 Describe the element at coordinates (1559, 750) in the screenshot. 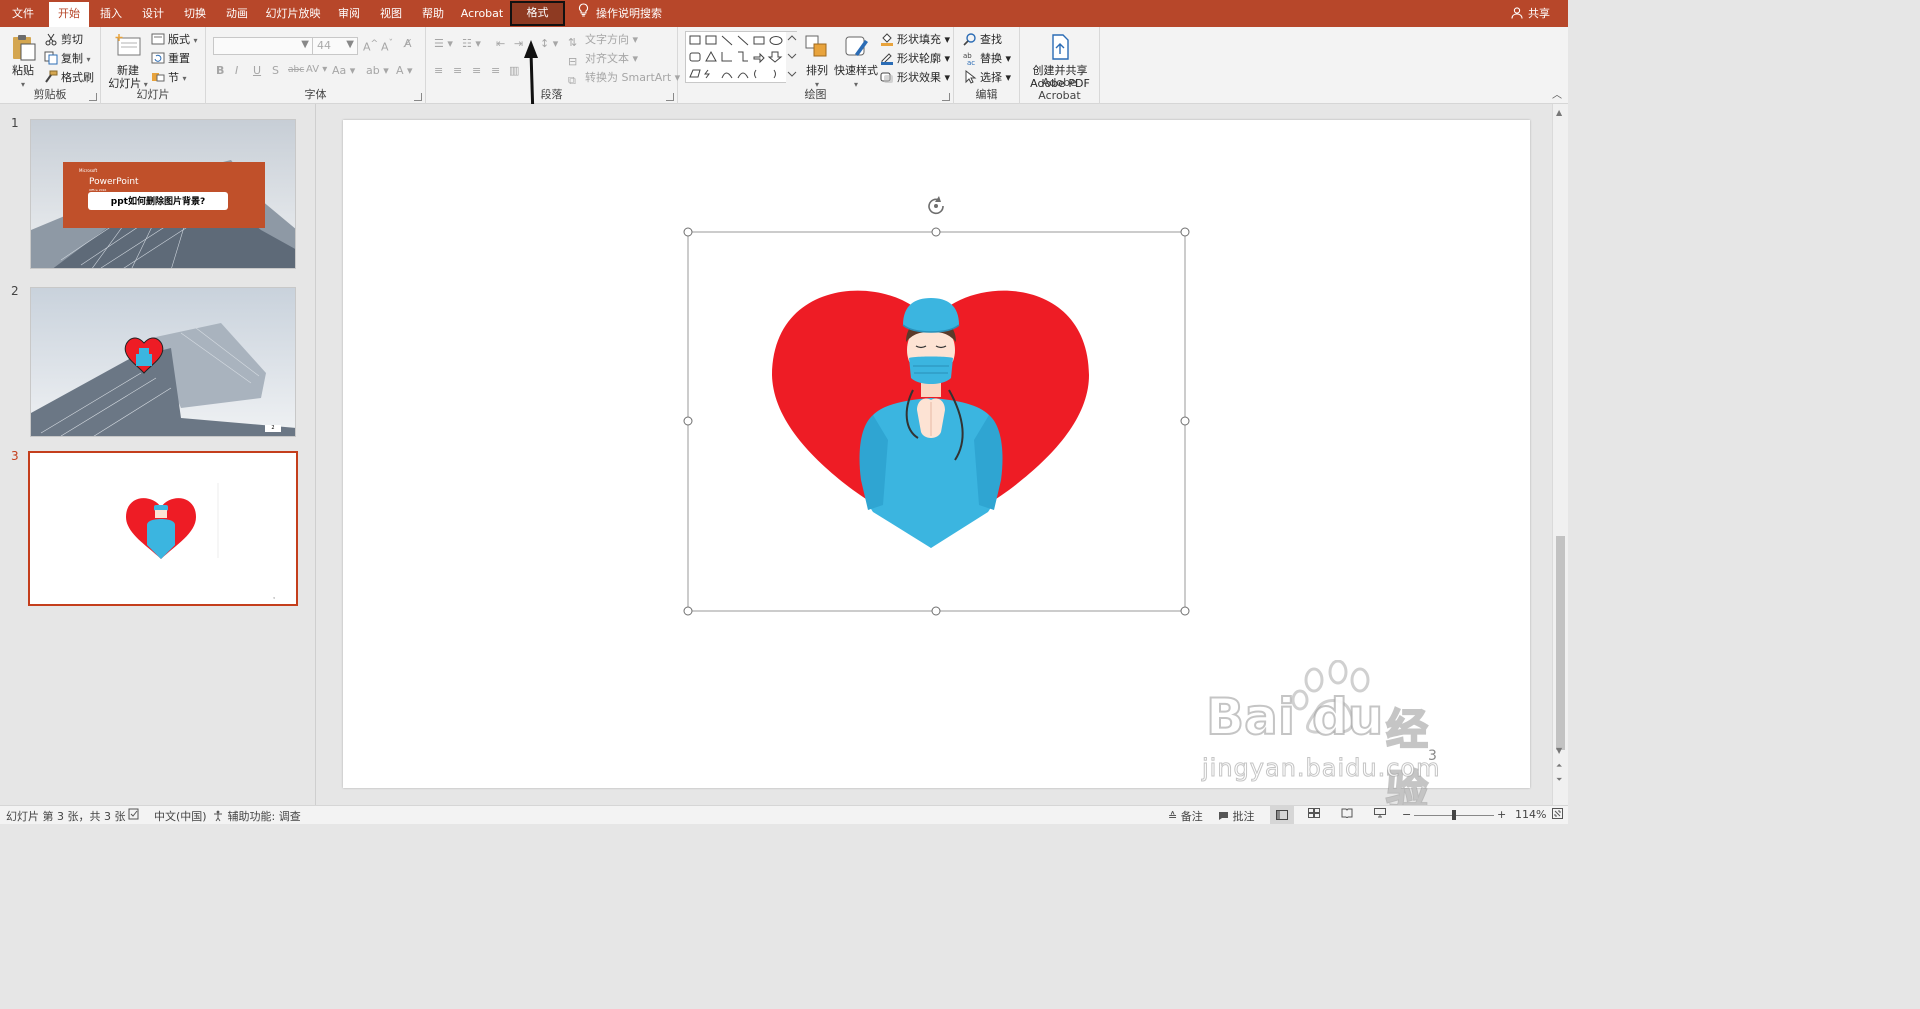

I see `scroll-down-icon: ▼` at that location.